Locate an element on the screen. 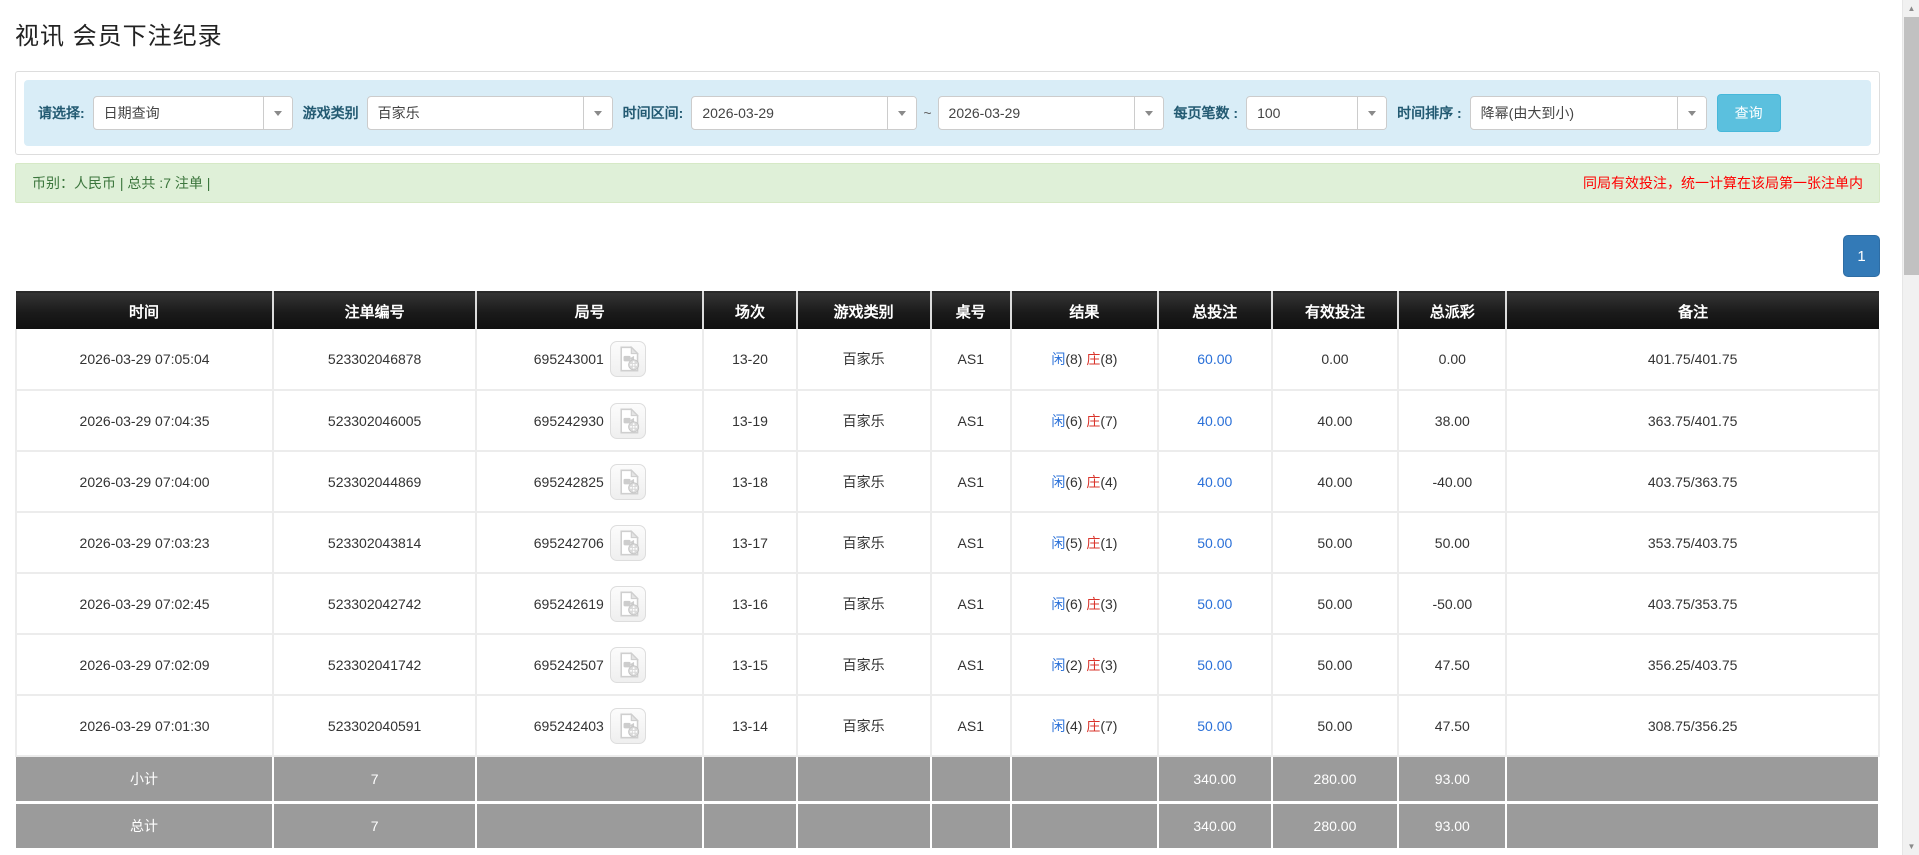 This screenshot has height=855, width=1919. cell-session: 13-15 is located at coordinates (750, 665).